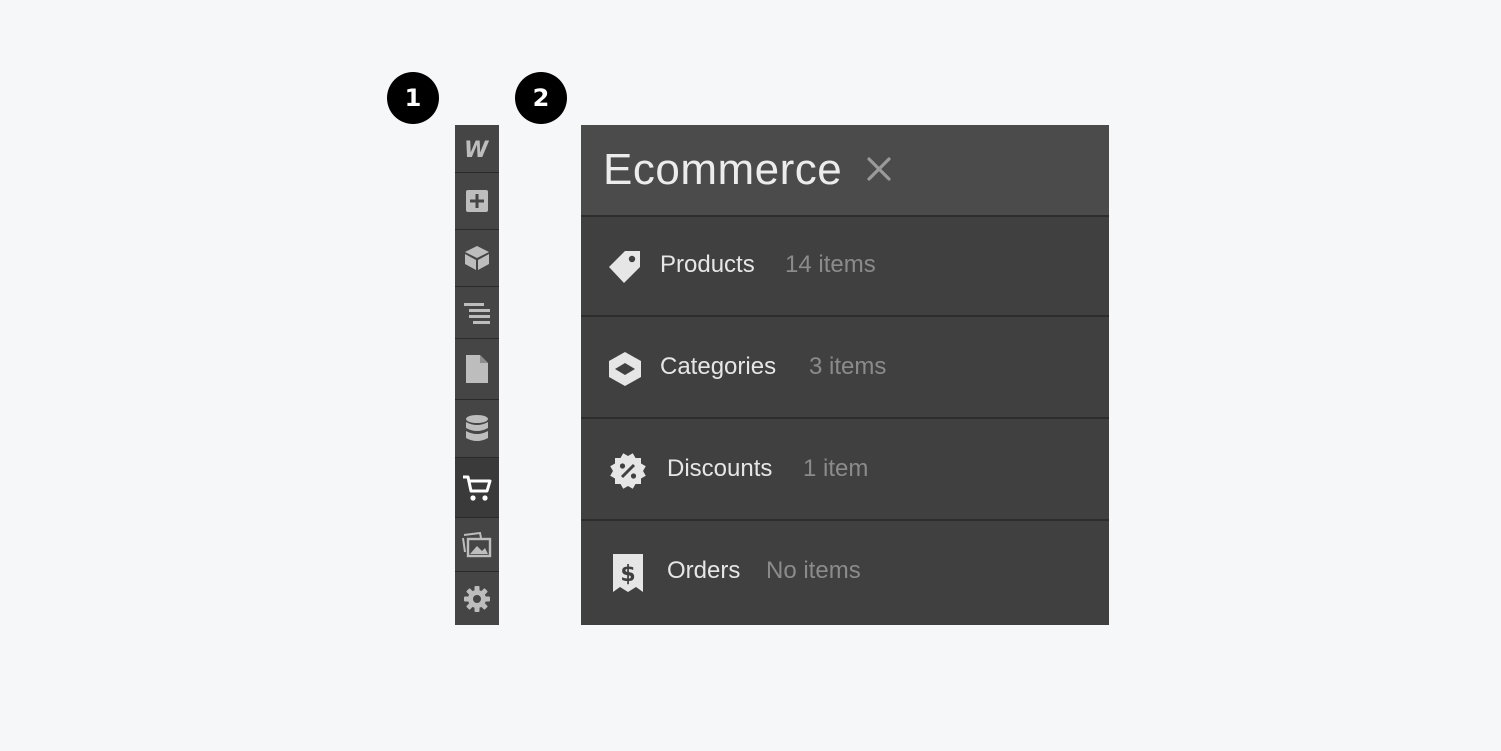 This screenshot has height=751, width=1501. What do you see at coordinates (845, 171) in the screenshot?
I see `panel-header: Ecommerce` at bounding box center [845, 171].